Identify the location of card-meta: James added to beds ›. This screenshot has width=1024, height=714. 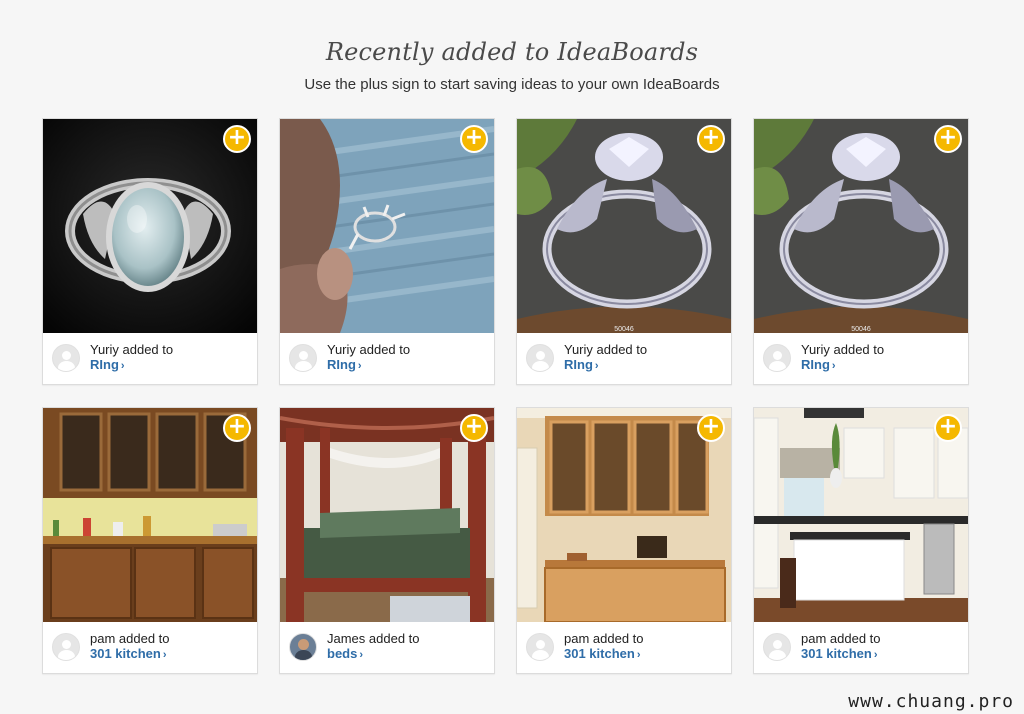
(387, 647).